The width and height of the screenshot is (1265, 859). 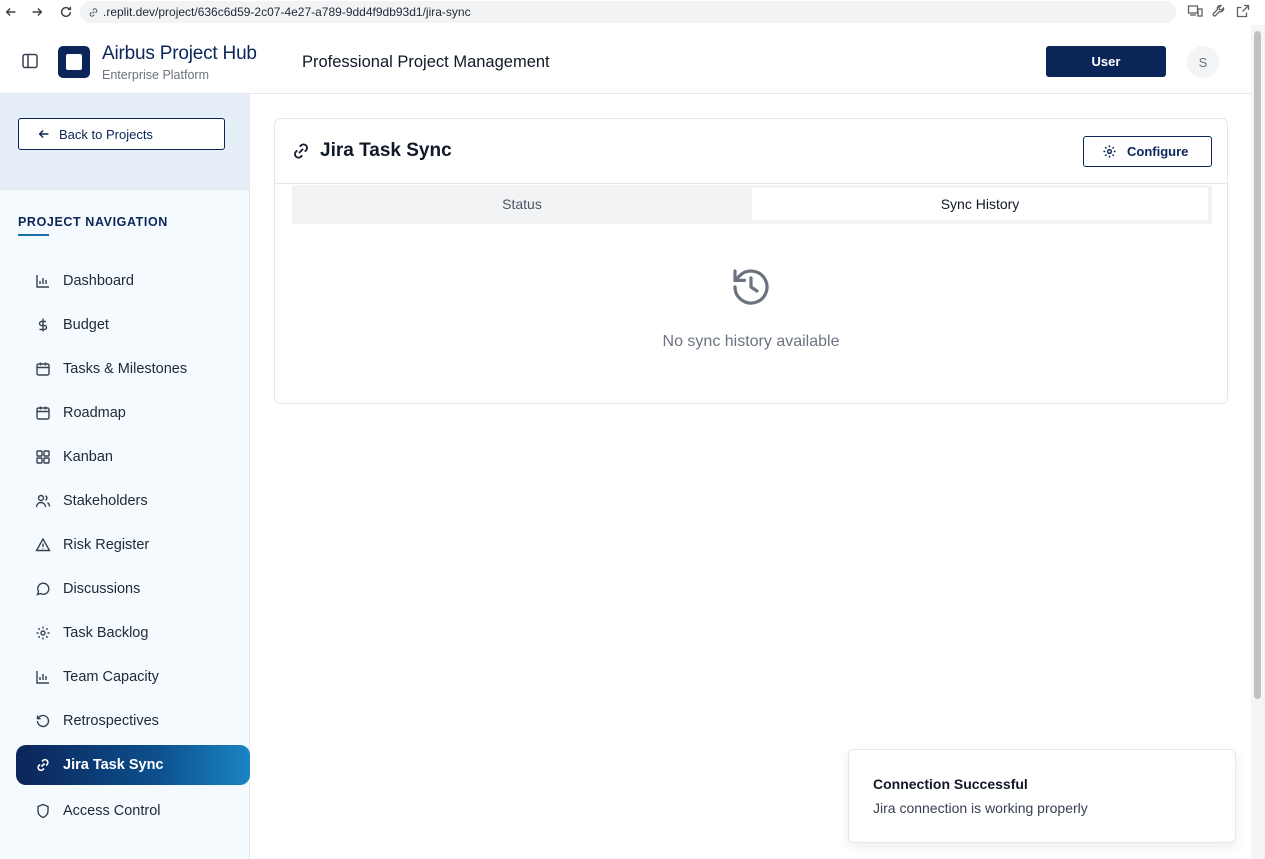 I want to click on sidebar-item-retrospectives: Retrospectives, so click(x=133, y=721).